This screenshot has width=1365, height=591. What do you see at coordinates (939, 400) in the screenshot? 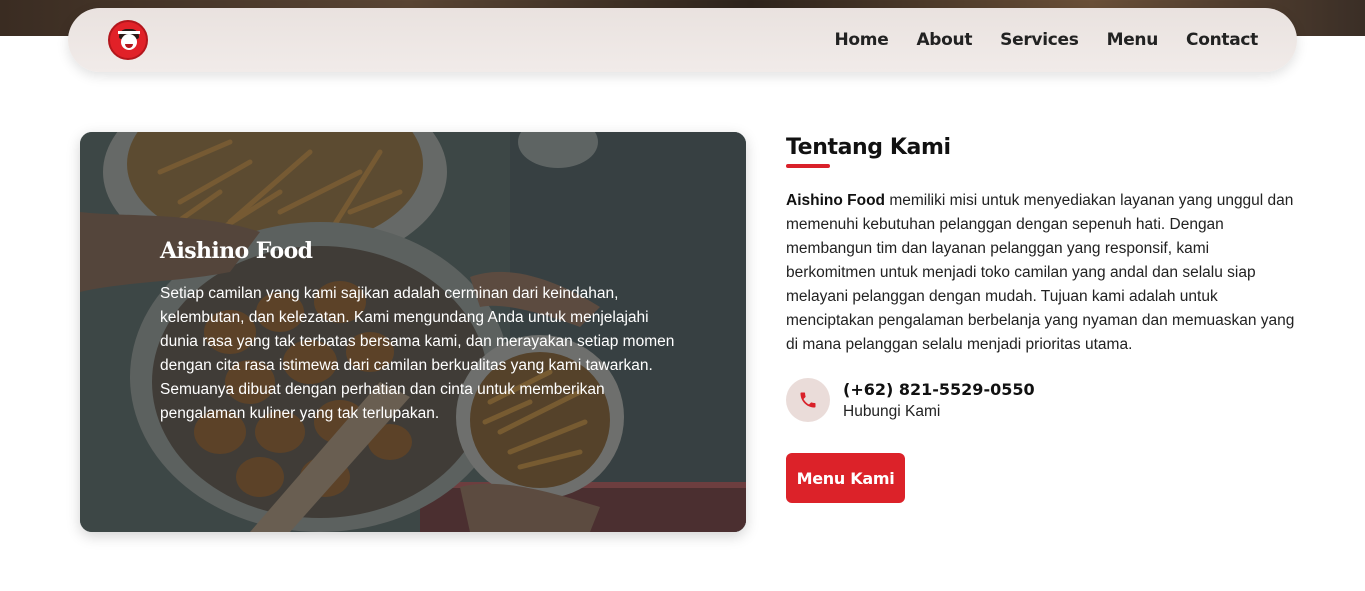
I see `contact-text: (+62) 821-5529-0550 Hubungi Kami` at bounding box center [939, 400].